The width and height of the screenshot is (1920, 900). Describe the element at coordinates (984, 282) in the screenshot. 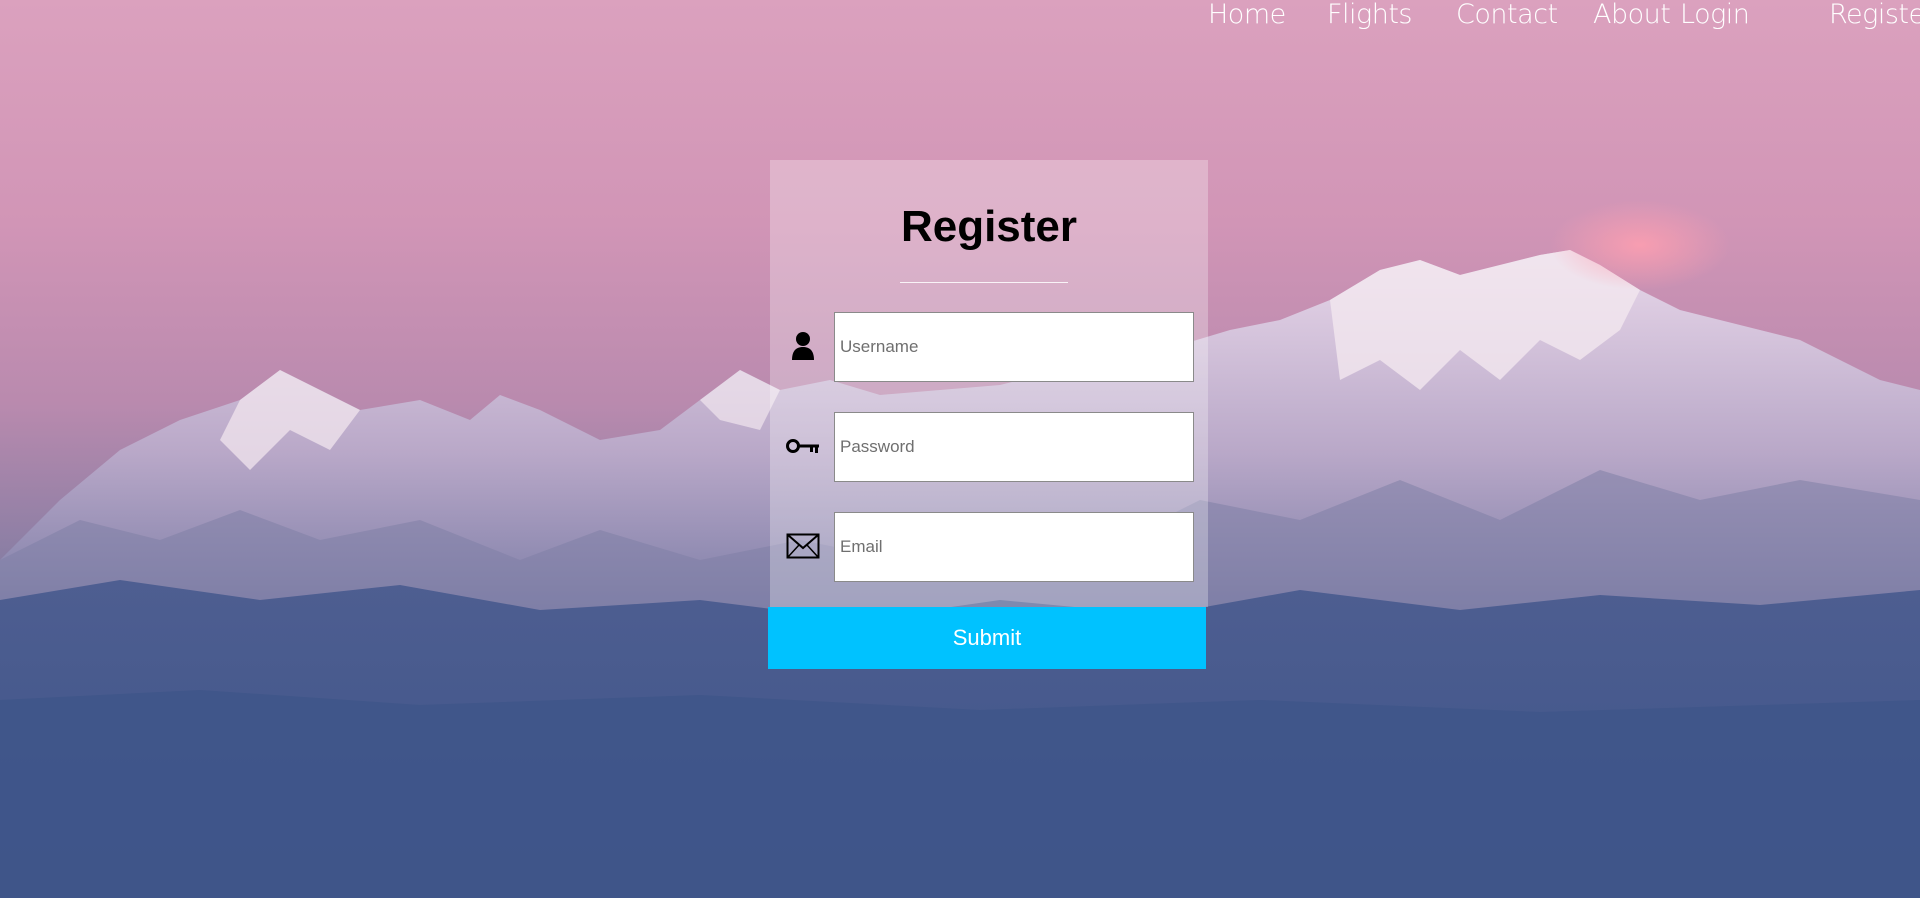

I see `title-divider` at that location.